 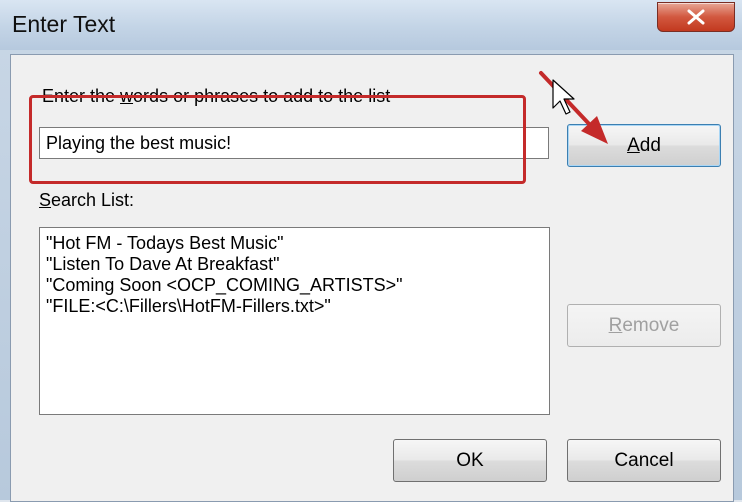 I want to click on search-list-label: Search List:, so click(x=87, y=200).